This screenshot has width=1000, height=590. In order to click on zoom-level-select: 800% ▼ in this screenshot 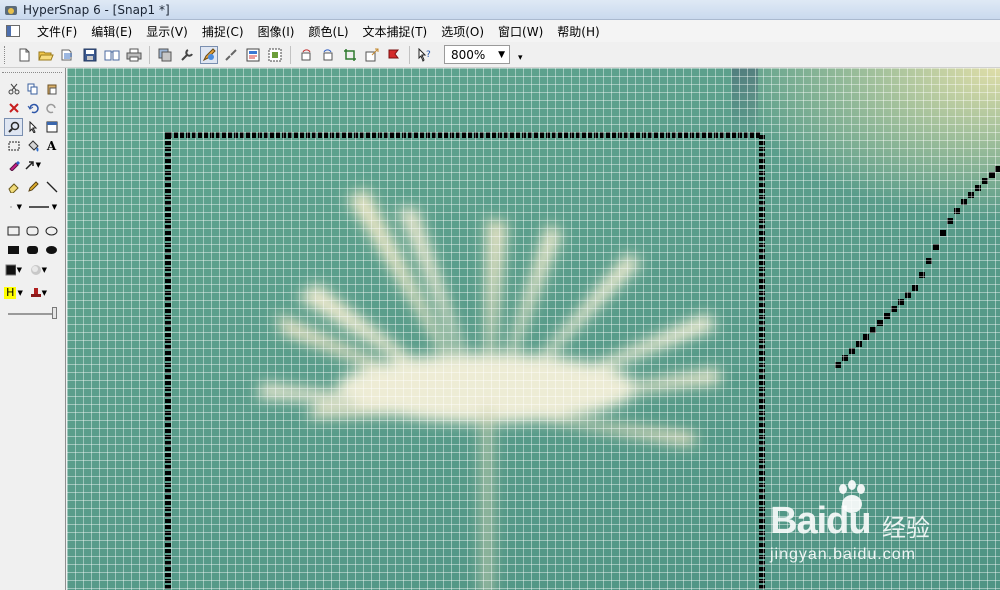, I will do `click(477, 54)`.